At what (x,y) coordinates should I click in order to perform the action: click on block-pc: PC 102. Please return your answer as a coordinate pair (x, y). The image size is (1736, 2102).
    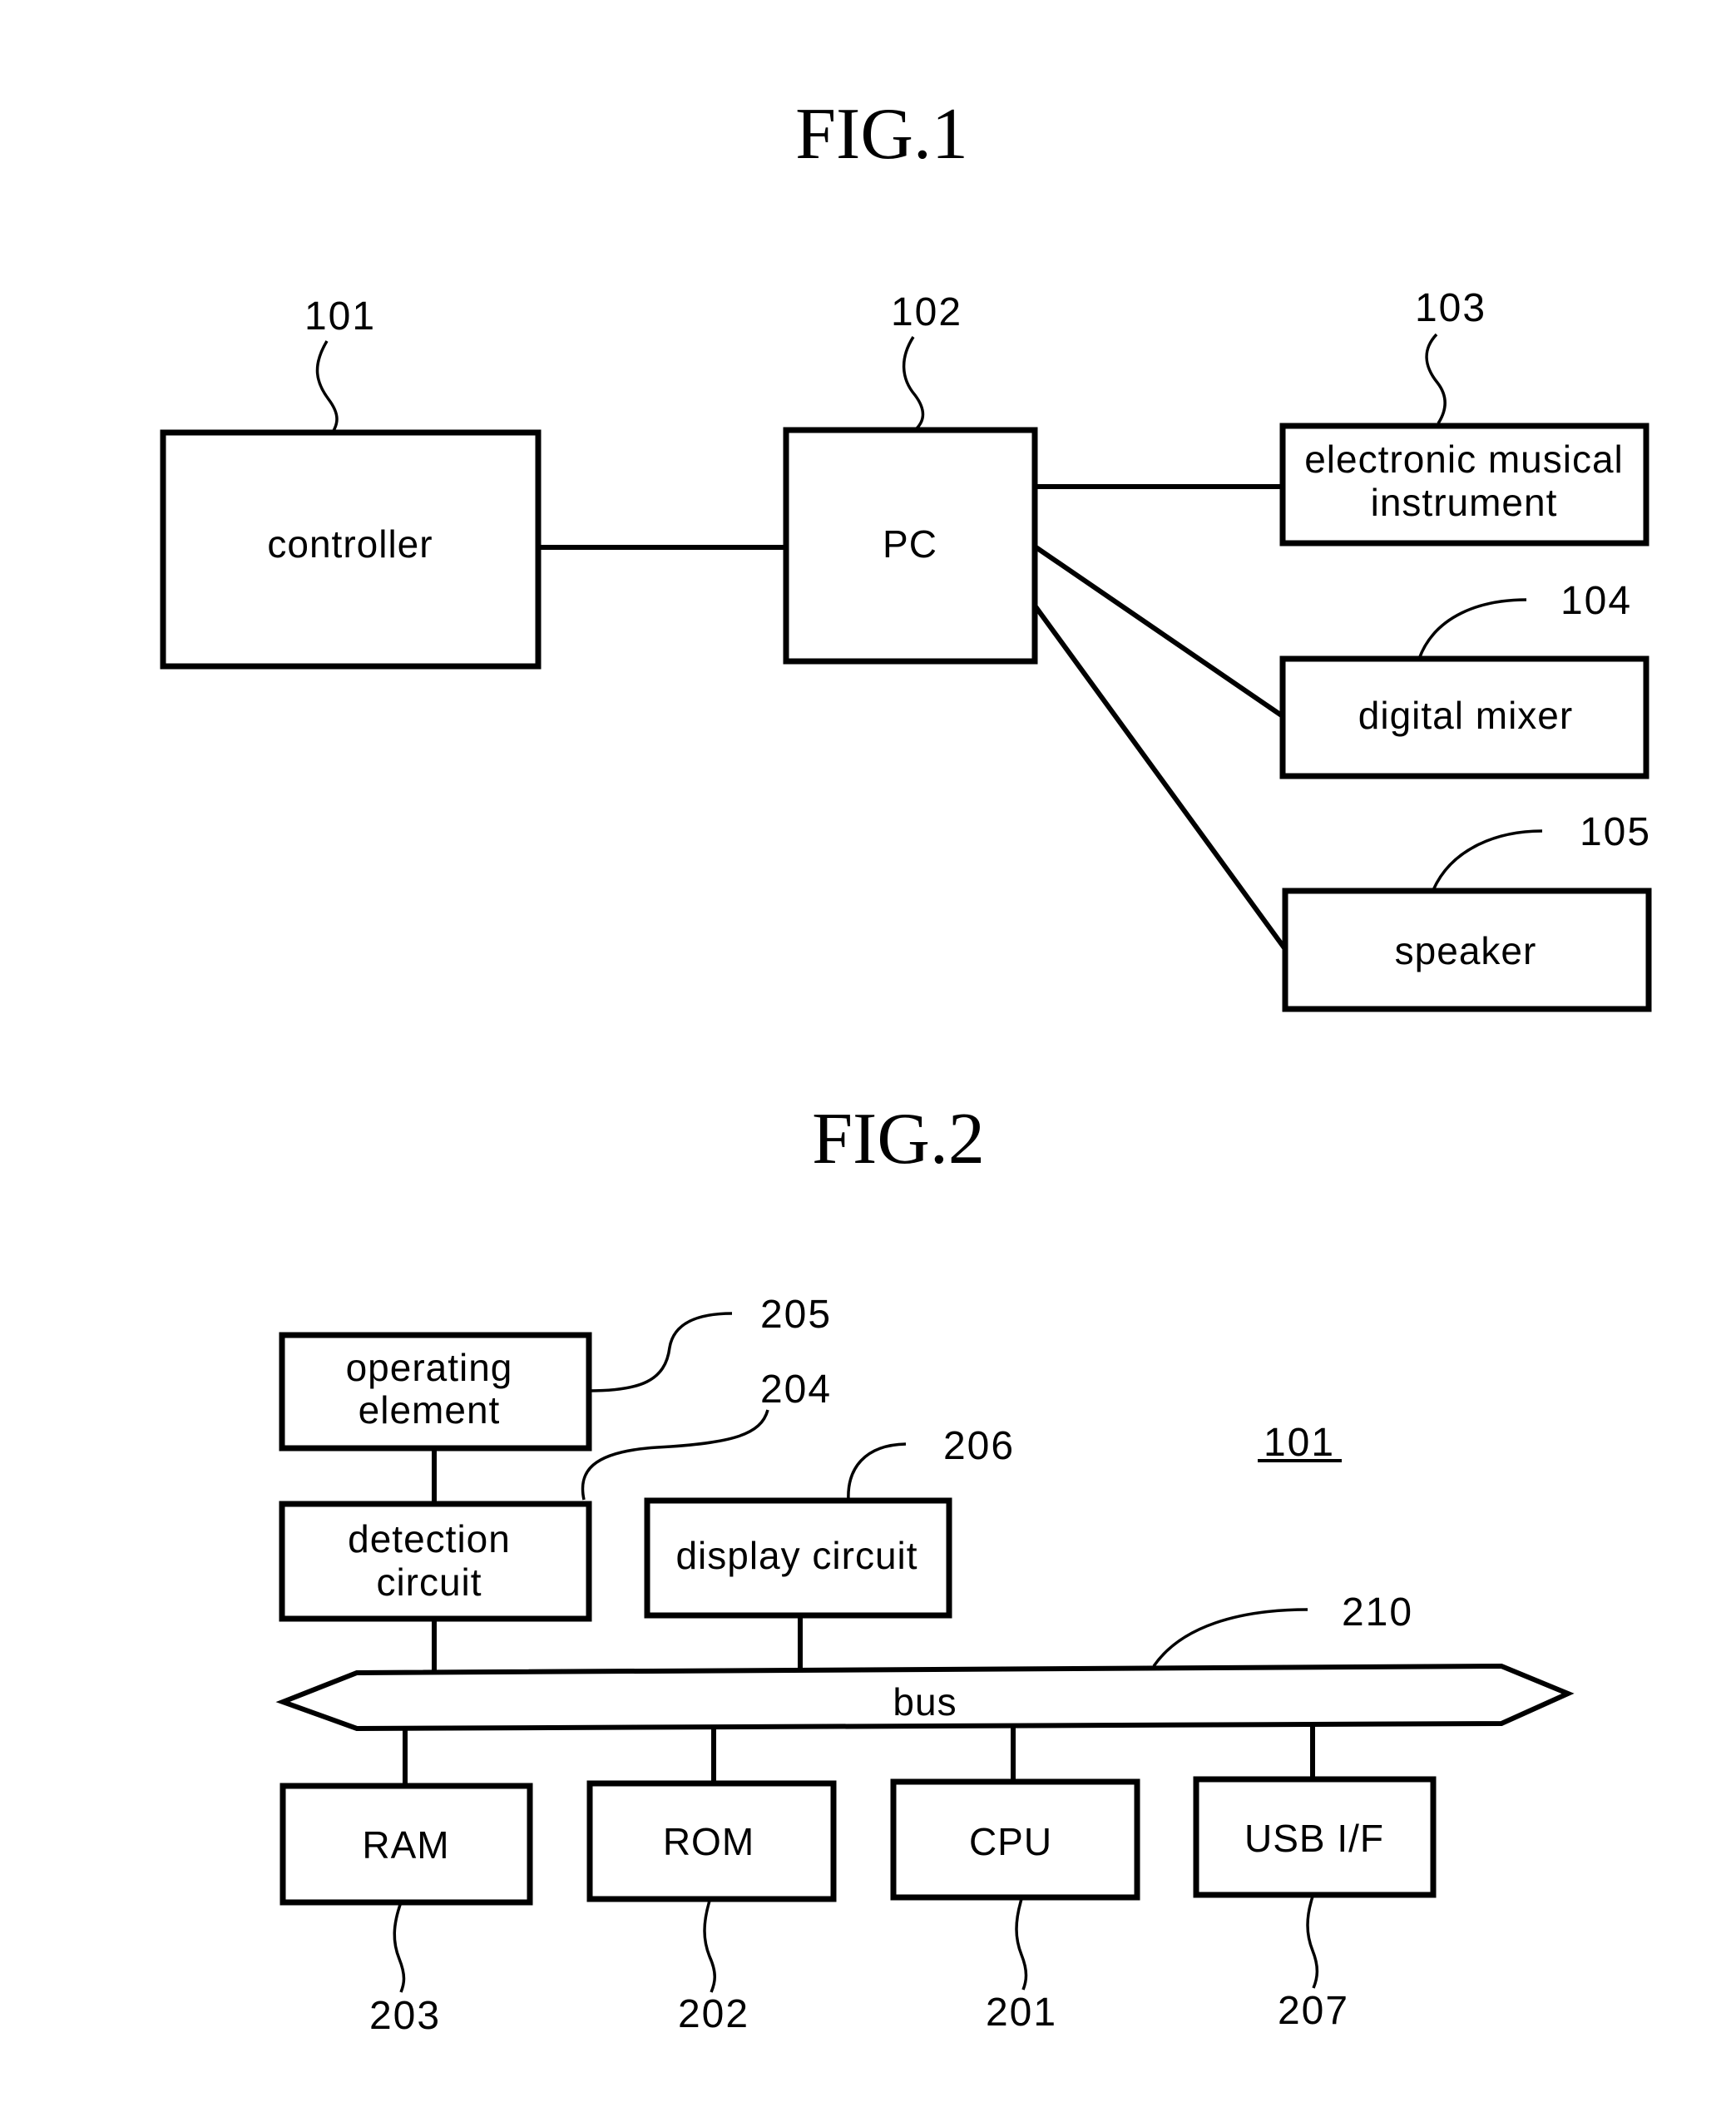
    Looking at the image, I should click on (910, 477).